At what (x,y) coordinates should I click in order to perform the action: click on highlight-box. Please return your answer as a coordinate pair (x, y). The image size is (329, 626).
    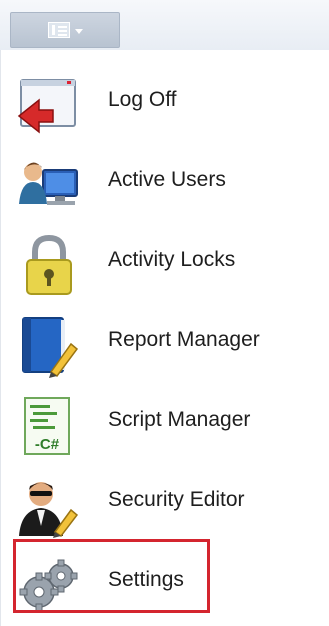
    Looking at the image, I should click on (111, 576).